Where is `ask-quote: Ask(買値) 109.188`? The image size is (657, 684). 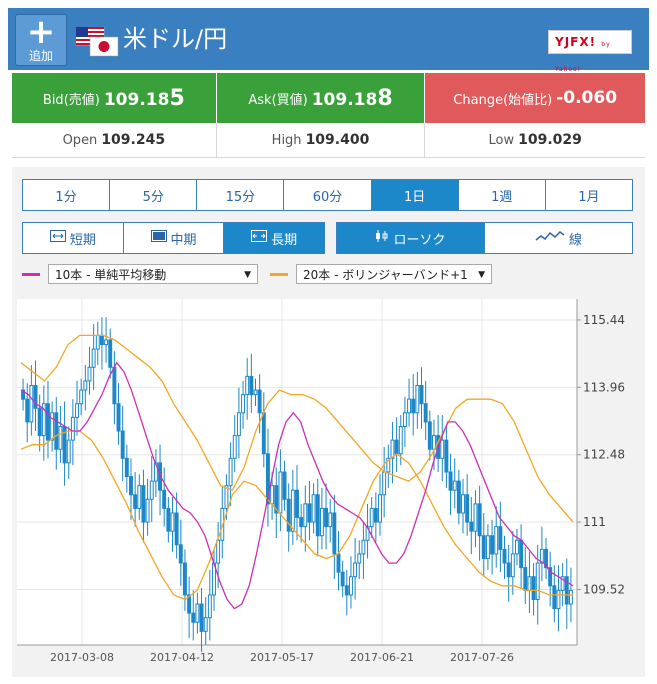 ask-quote: Ask(買値) 109.188 is located at coordinates (320, 98).